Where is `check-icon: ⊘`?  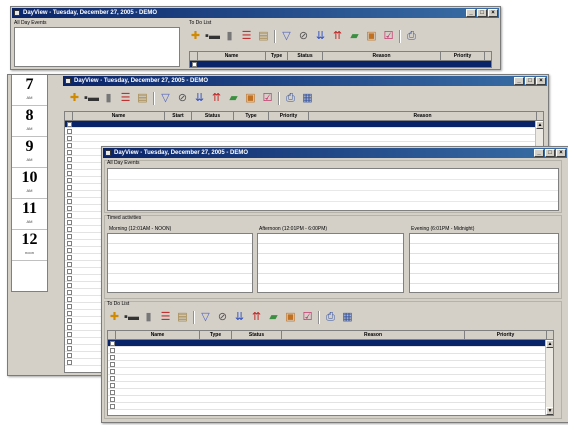 check-icon: ⊘ is located at coordinates (222, 317).